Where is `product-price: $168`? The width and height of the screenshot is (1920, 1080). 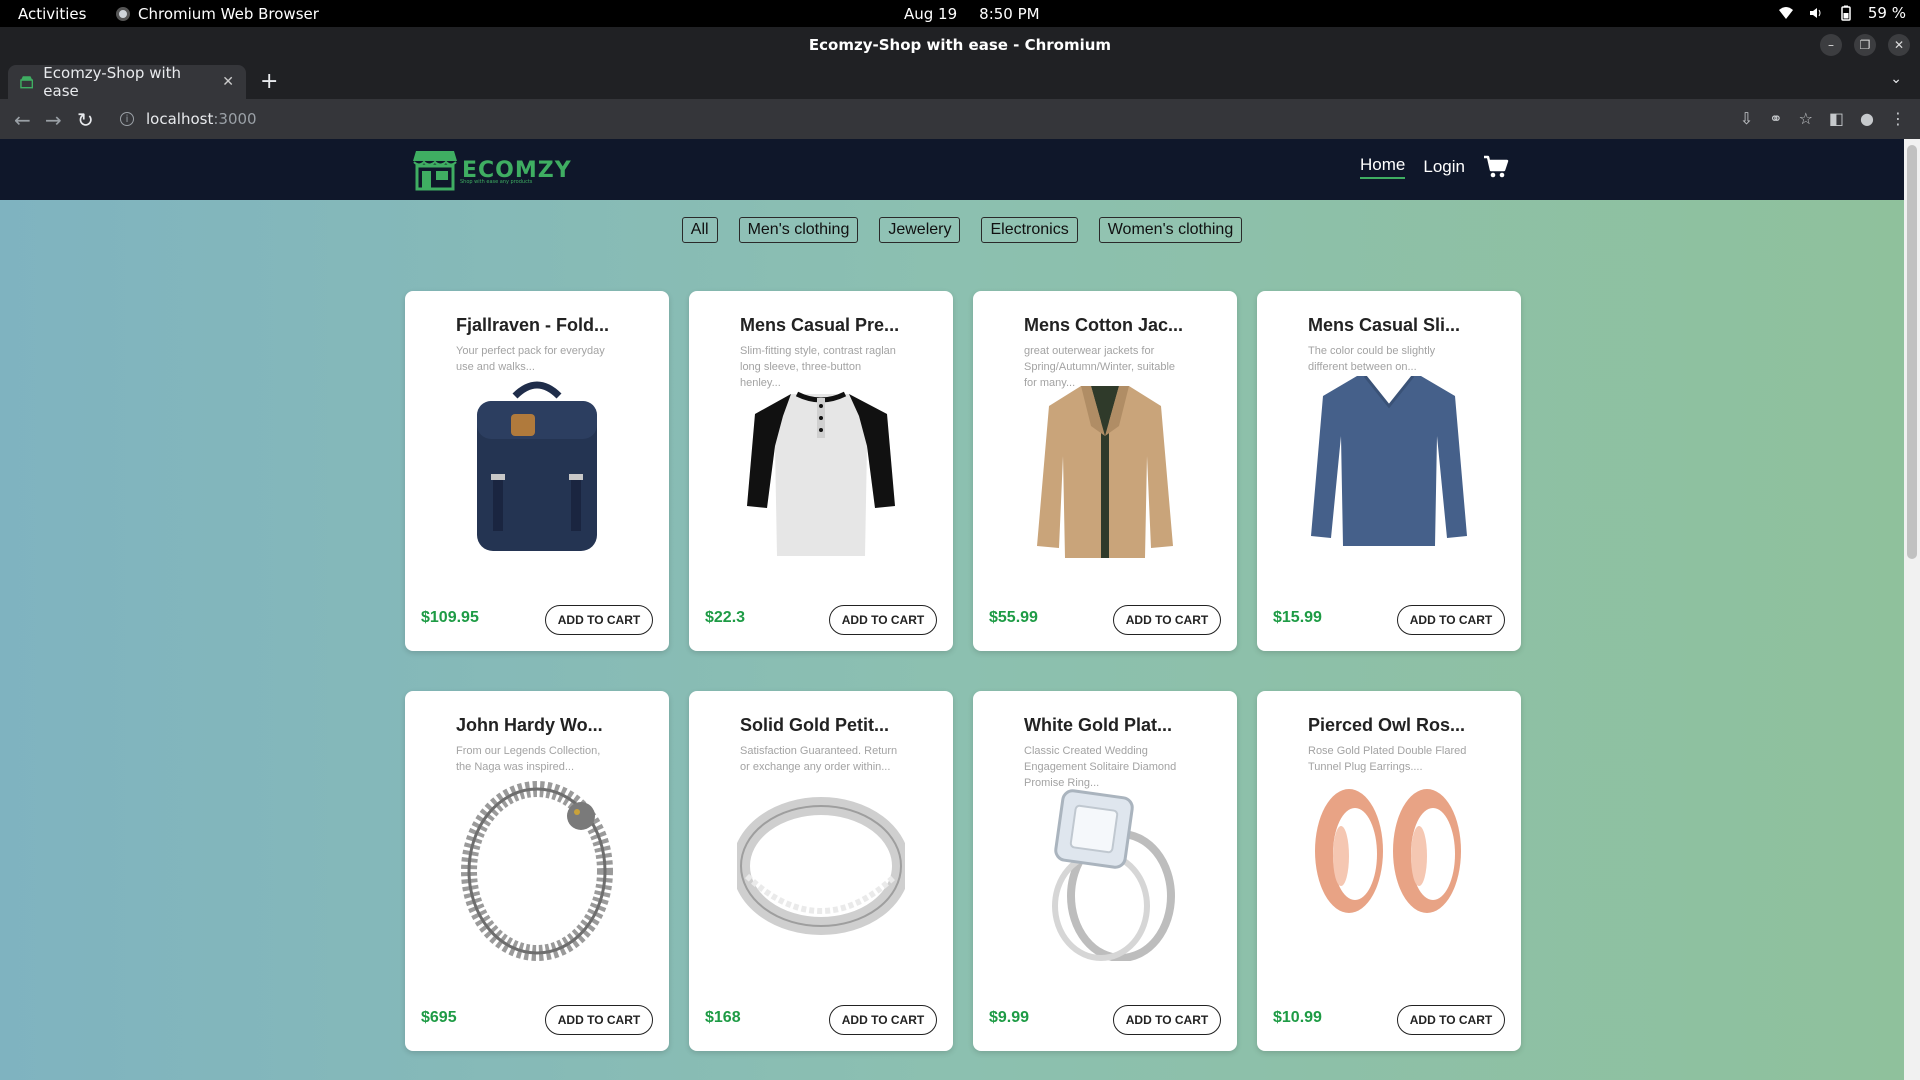
product-price: $168 is located at coordinates (723, 1017).